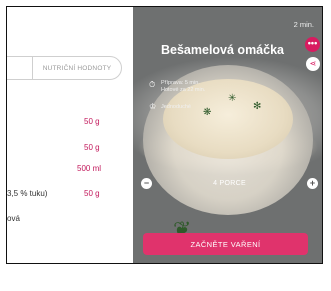 The width and height of the screenshot is (331, 291). Describe the element at coordinates (183, 90) in the screenshot. I see `total-time: Hotové za 22 min.` at that location.